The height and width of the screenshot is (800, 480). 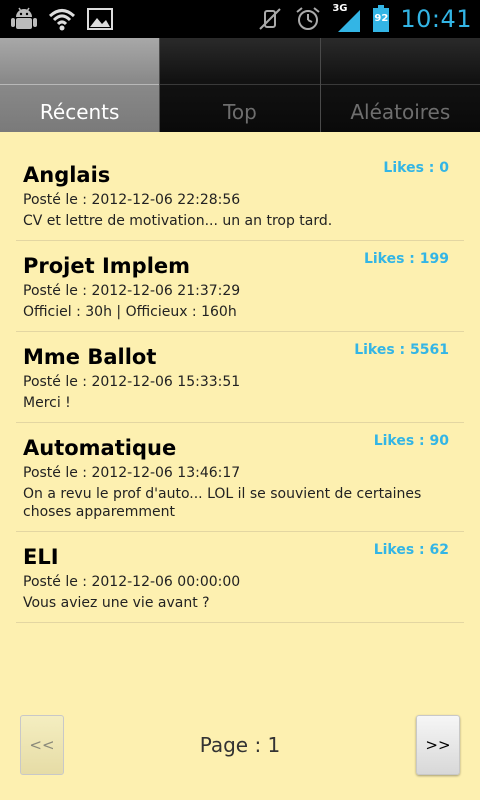 What do you see at coordinates (270, 19) in the screenshot?
I see `mute-icon` at bounding box center [270, 19].